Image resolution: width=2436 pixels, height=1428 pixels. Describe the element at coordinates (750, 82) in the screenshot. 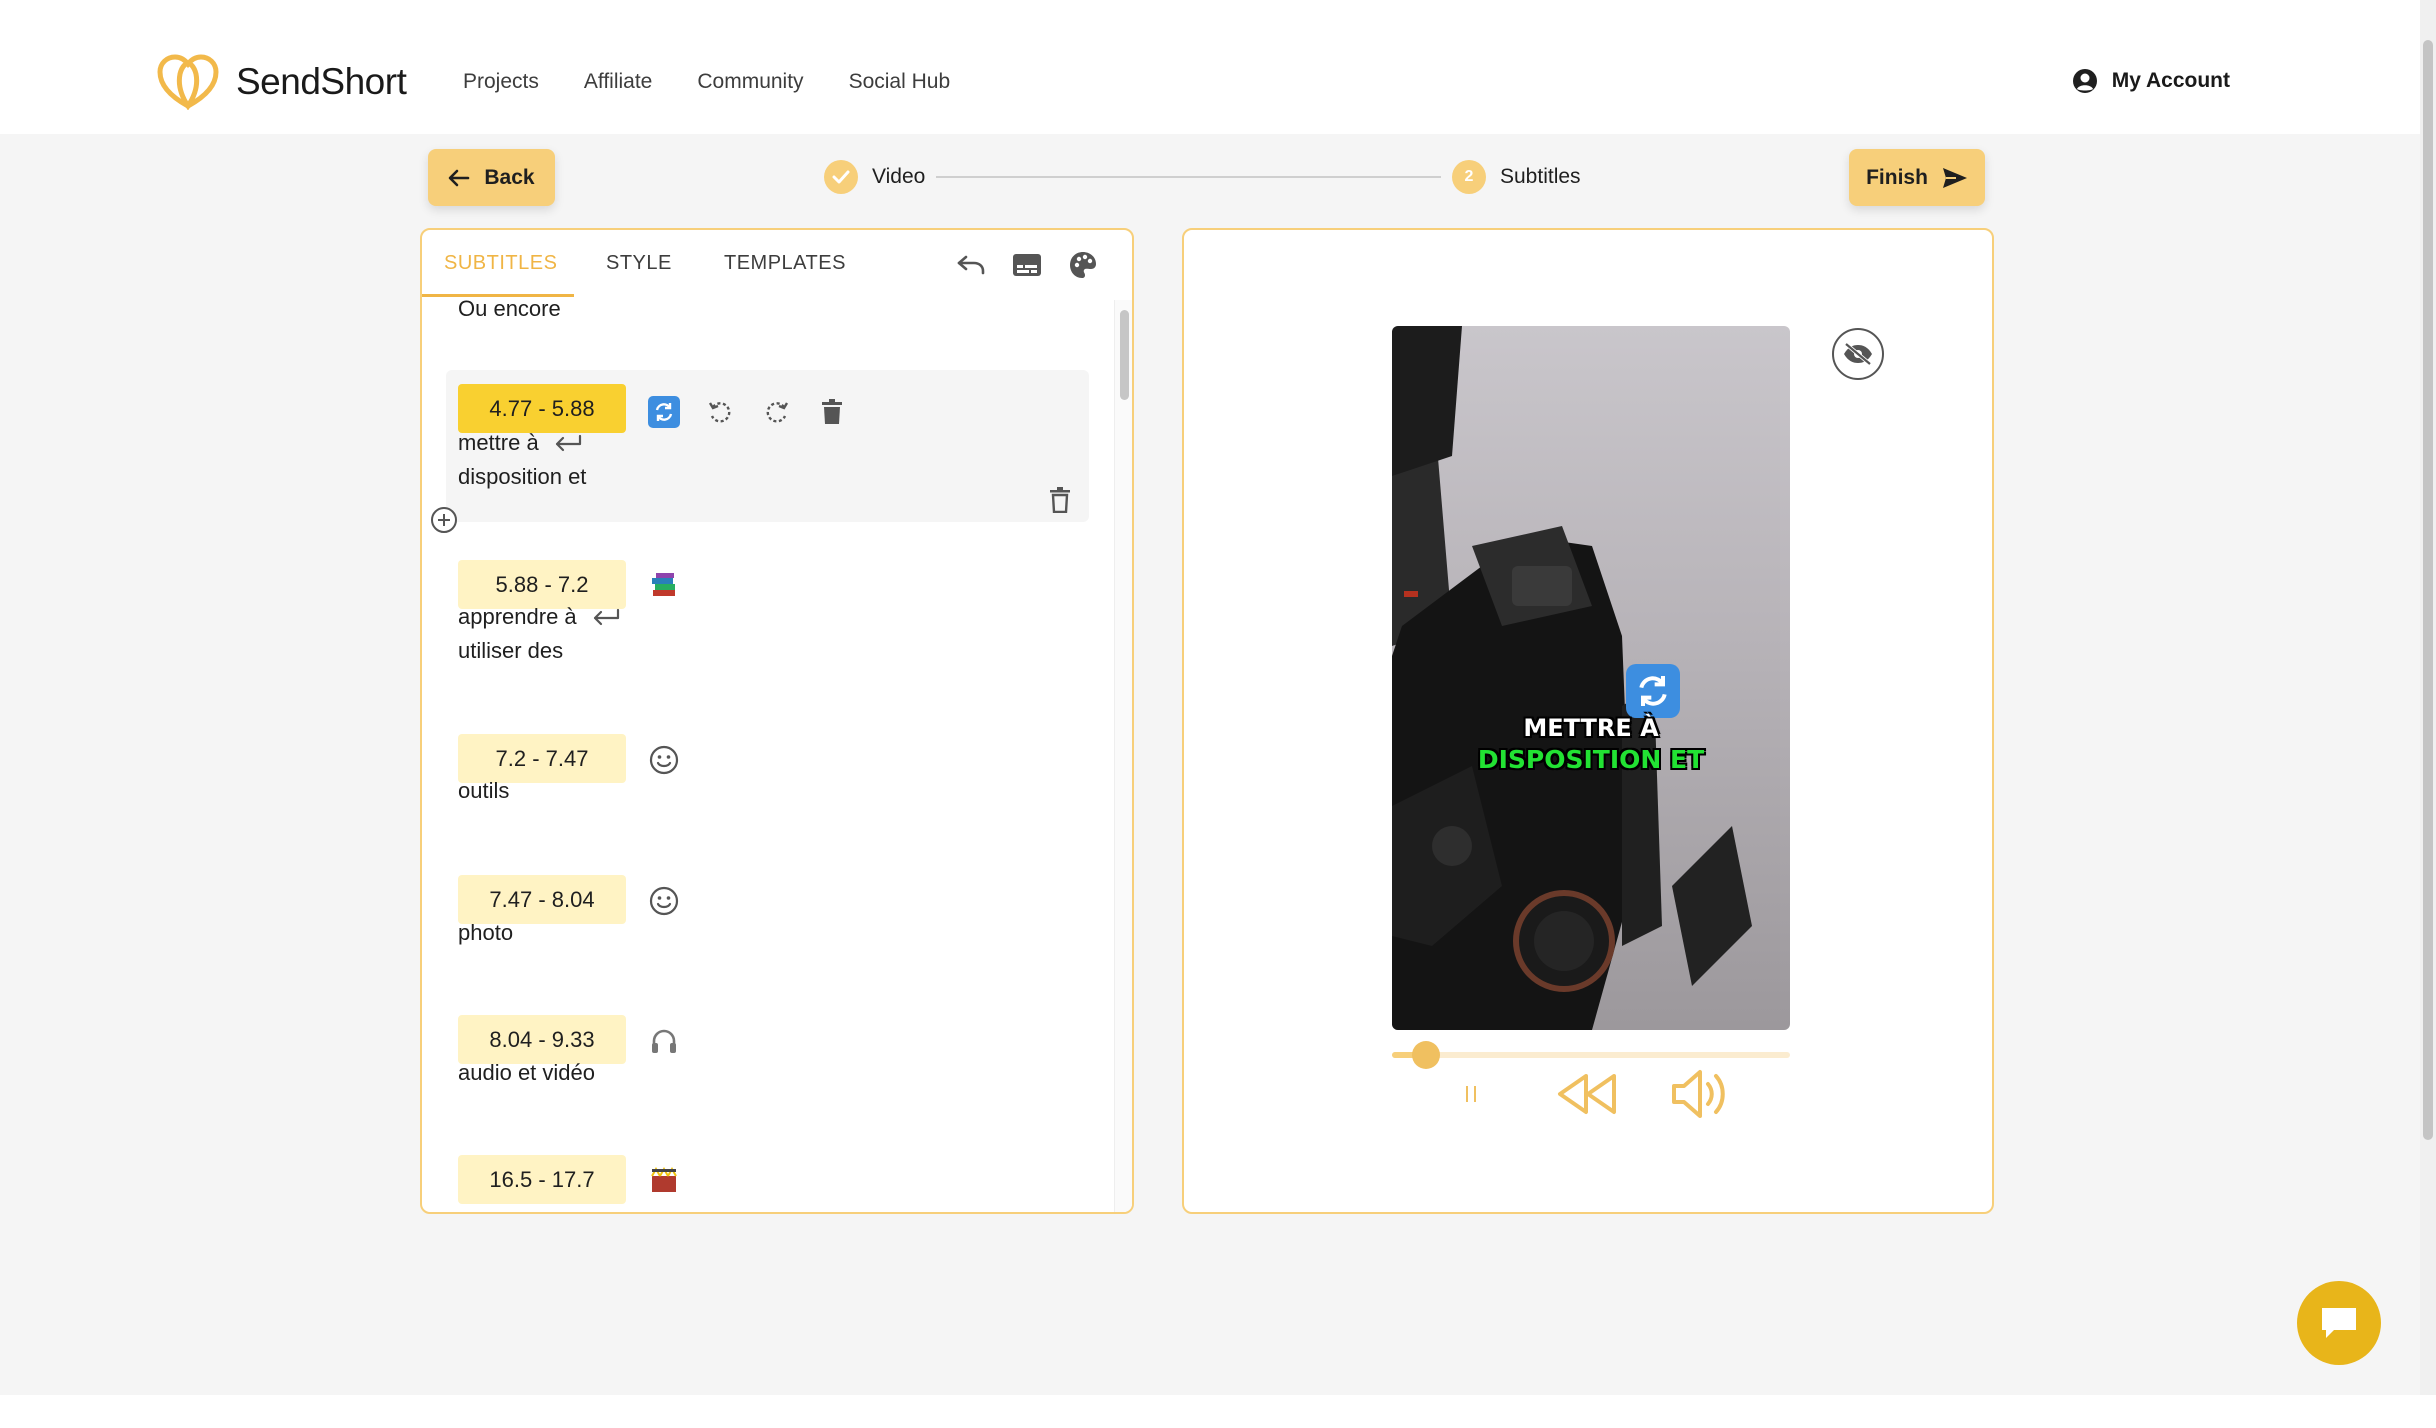

I see `nav-community: Community` at that location.